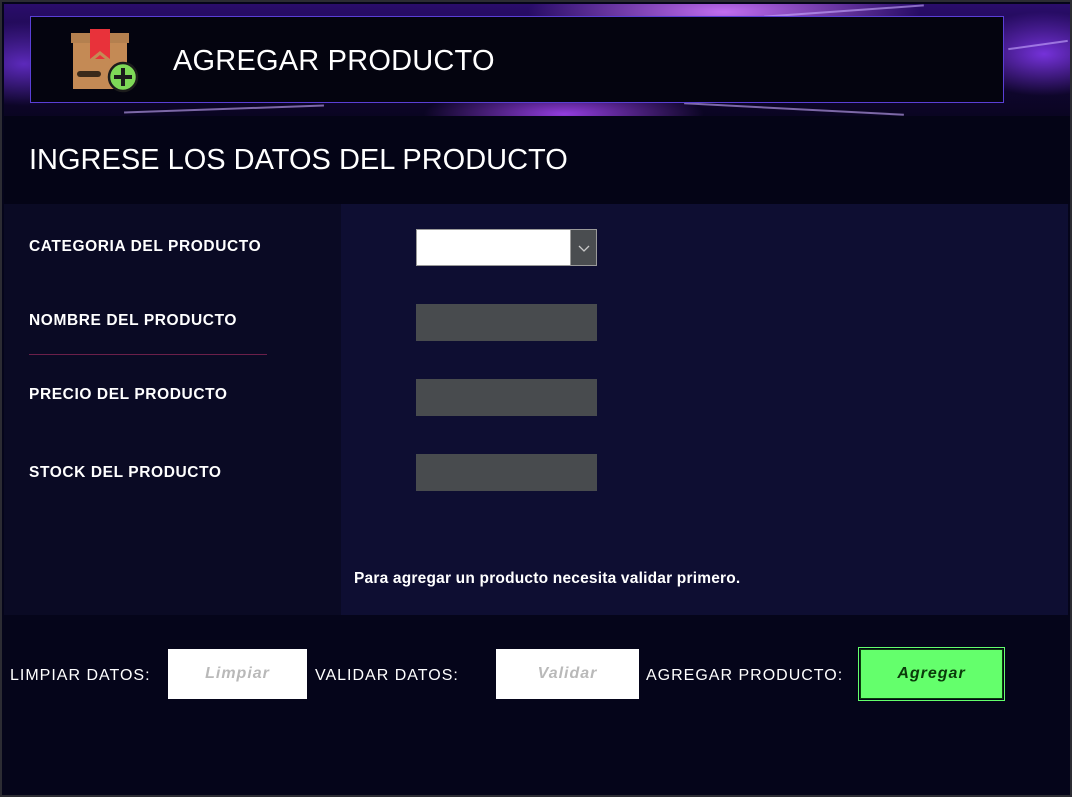  Describe the element at coordinates (506, 247) in the screenshot. I see `category-select` at that location.